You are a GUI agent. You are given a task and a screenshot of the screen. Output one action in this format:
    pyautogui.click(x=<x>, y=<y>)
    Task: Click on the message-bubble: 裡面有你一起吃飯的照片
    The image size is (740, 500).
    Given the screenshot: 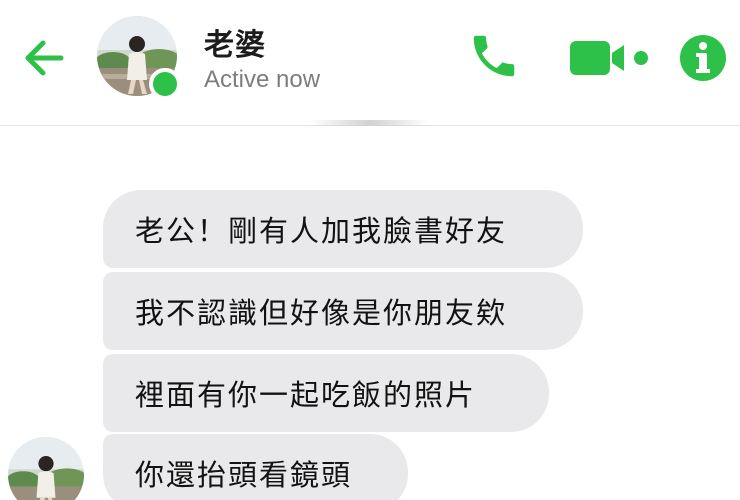 What is the action you would take?
    pyautogui.click(x=326, y=393)
    